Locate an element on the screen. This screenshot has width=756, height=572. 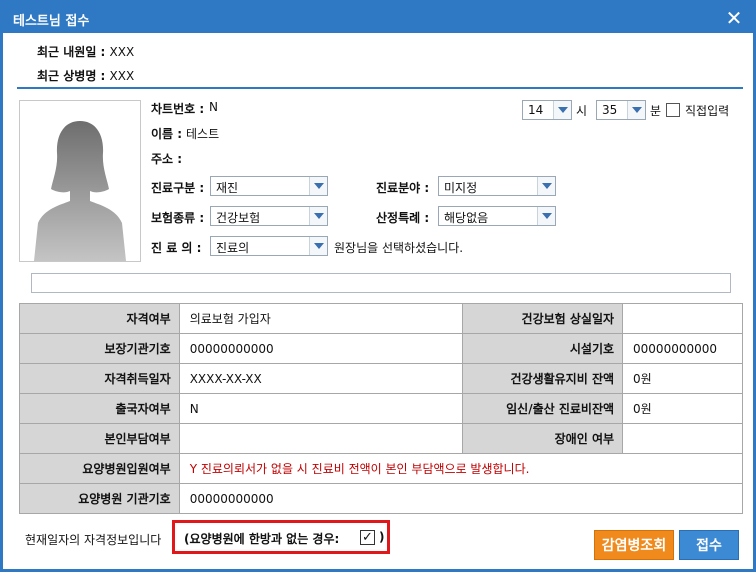
recent-disease-row: 최근 상병명 : XXX is located at coordinates (85, 75).